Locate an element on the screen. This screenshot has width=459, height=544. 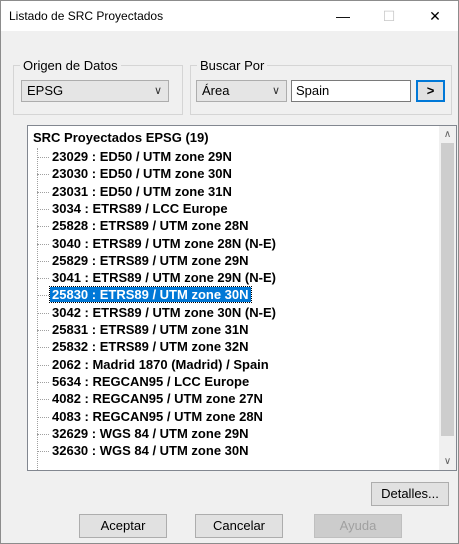
cancelar-button: Cancelar is located at coordinates (239, 526).